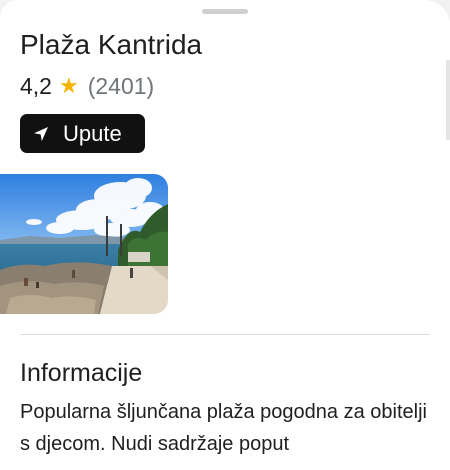 The width and height of the screenshot is (450, 470). What do you see at coordinates (36, 86) in the screenshot?
I see `rating-value: 4,2` at bounding box center [36, 86].